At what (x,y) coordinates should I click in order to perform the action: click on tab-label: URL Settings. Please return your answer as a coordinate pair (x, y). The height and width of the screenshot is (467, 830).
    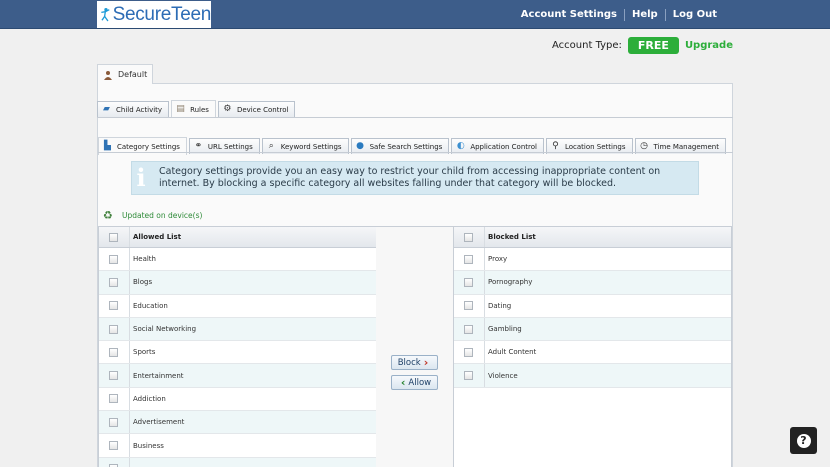
    Looking at the image, I should click on (230, 146).